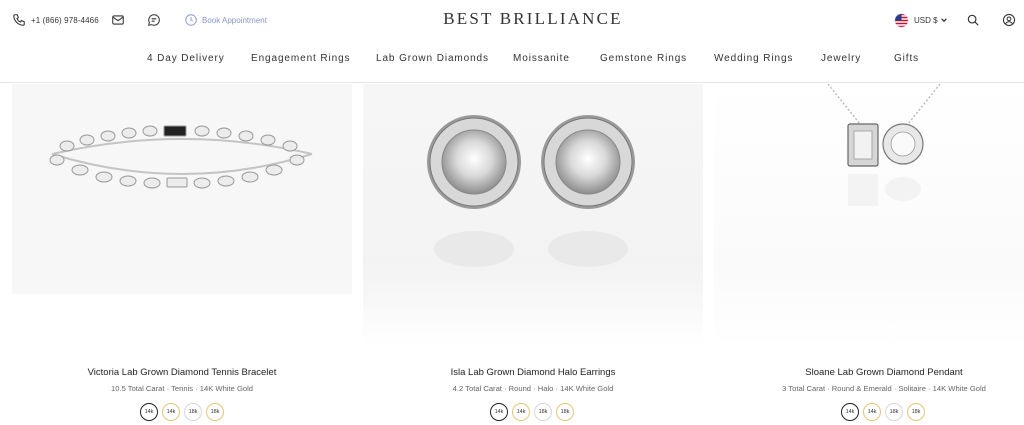  Describe the element at coordinates (186, 58) in the screenshot. I see `nav-item-4-day-delivery: 4 Day Delivery` at that location.